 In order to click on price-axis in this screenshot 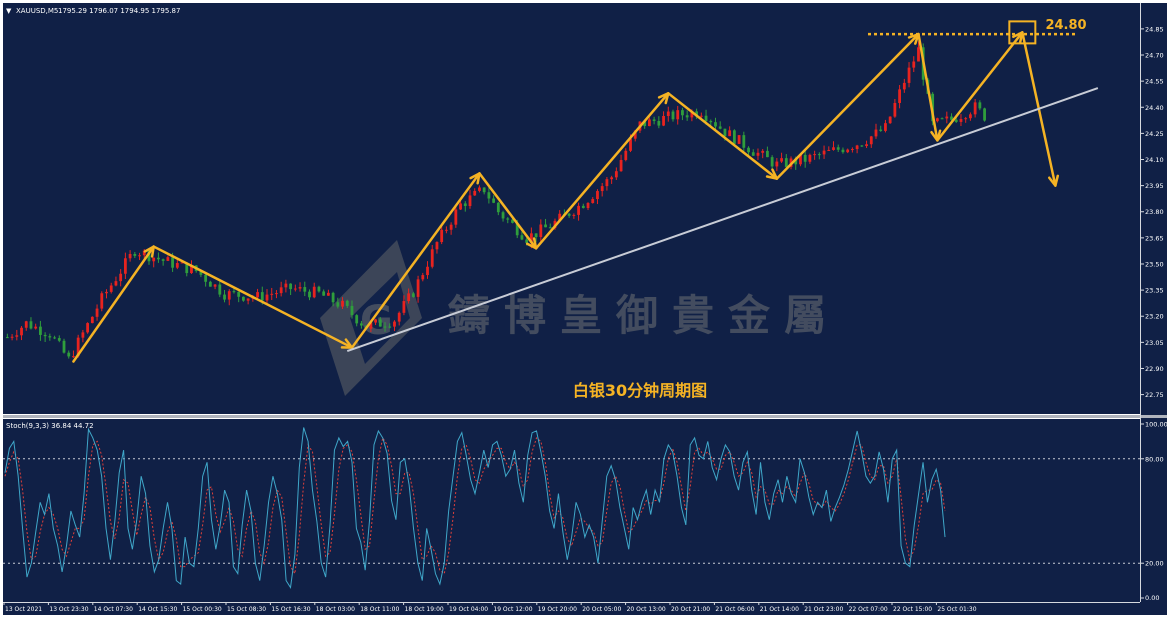, I will do `click(1153, 302)`.